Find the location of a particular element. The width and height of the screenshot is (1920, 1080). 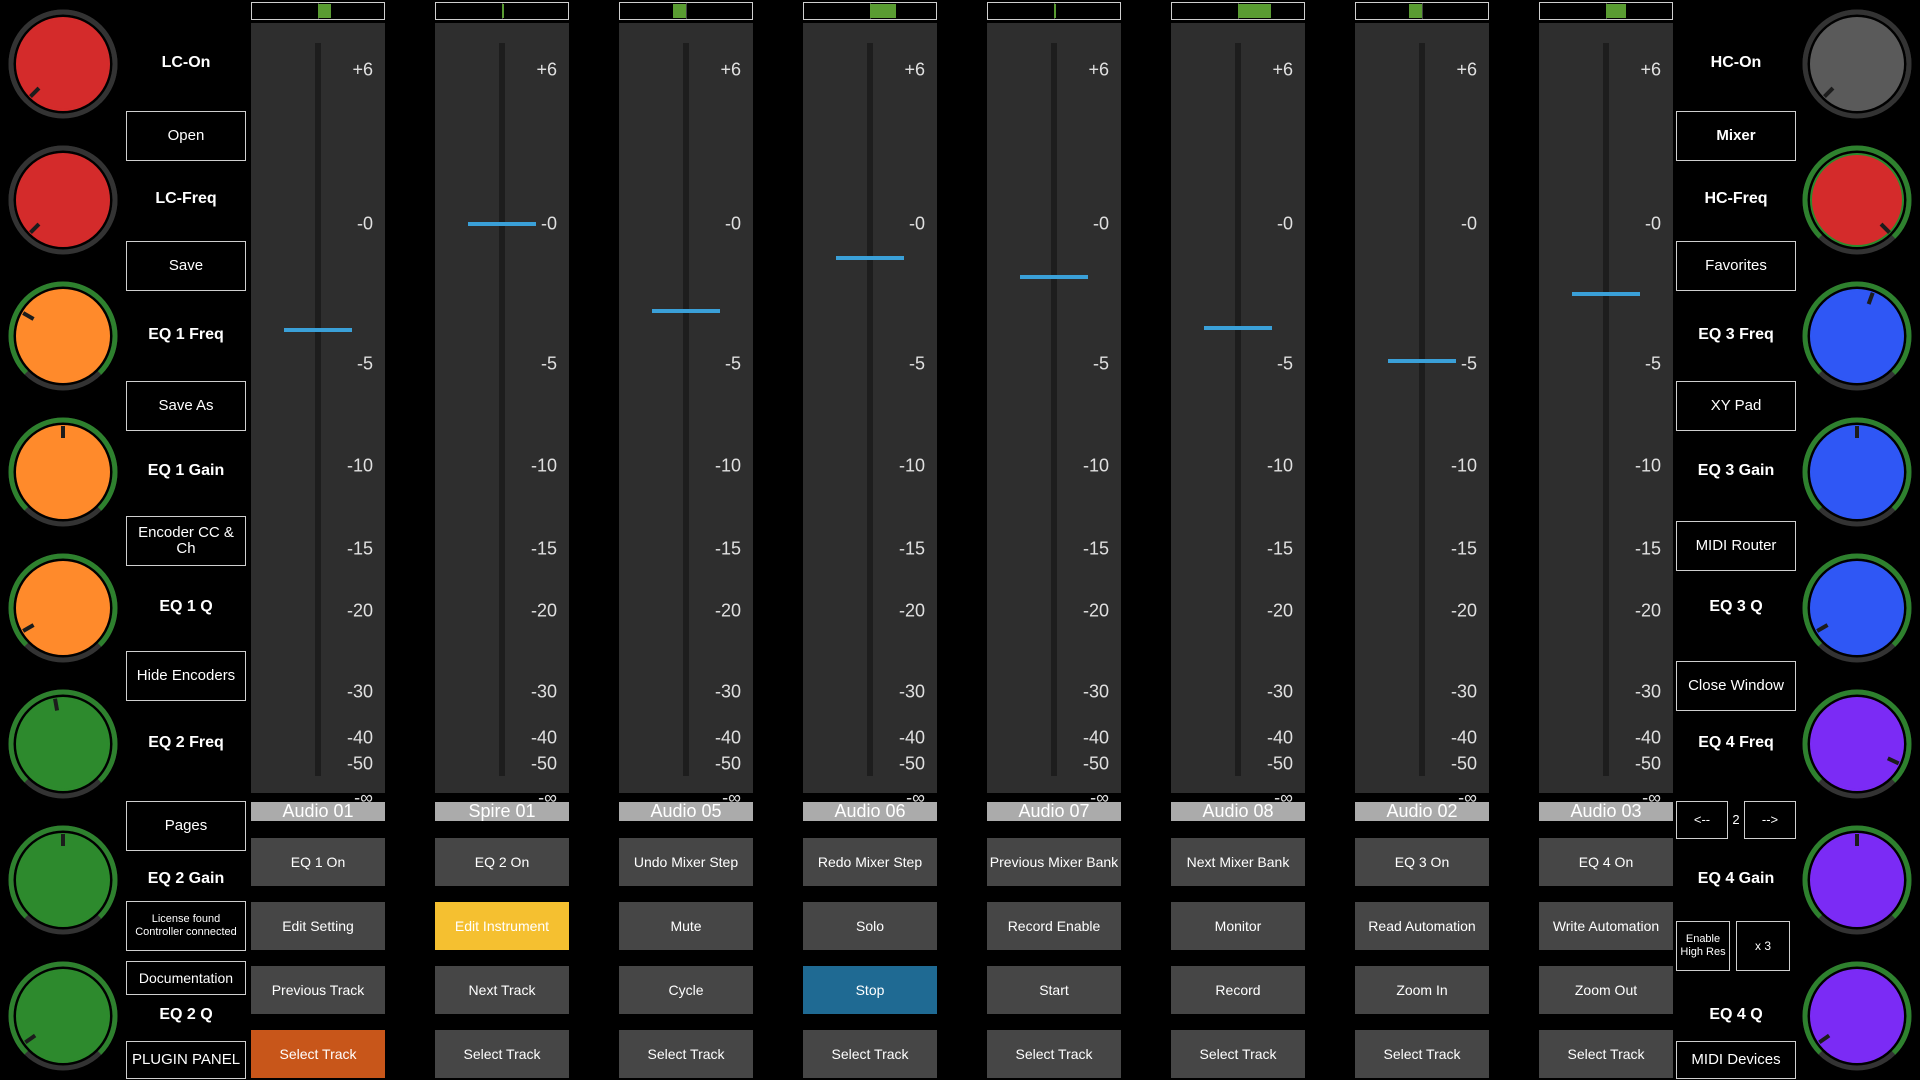

mode-button: Solo is located at coordinates (870, 926).